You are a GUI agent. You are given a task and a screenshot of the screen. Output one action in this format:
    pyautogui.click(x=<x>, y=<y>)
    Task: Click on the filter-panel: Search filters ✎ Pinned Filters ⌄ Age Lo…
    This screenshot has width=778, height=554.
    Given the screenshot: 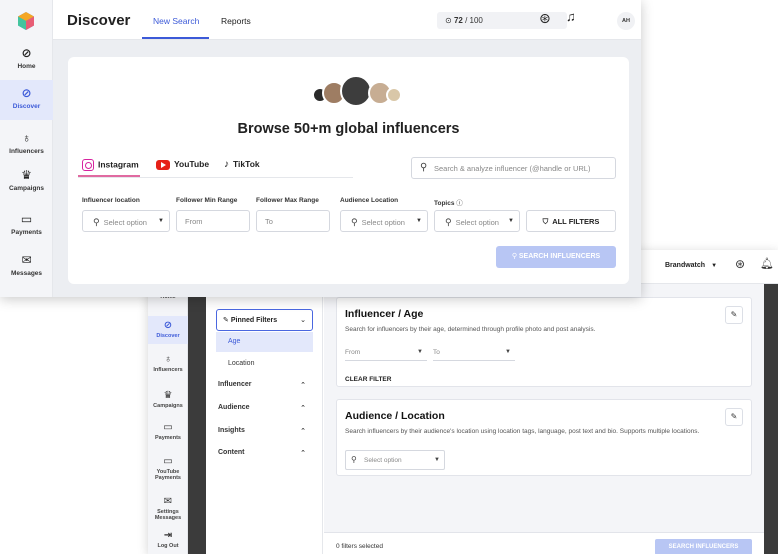 What is the action you would take?
    pyautogui.click(x=264, y=419)
    